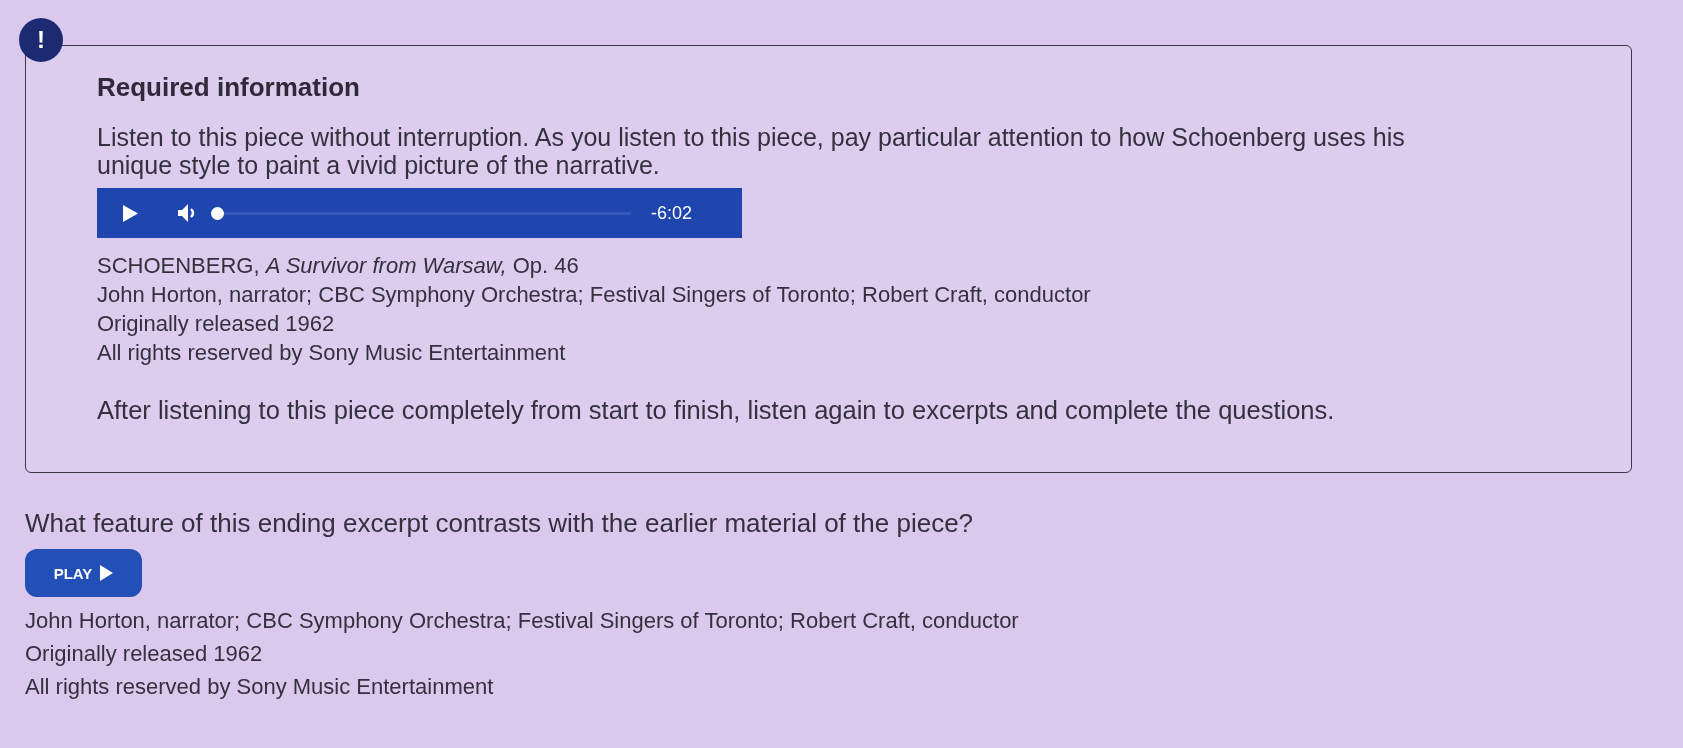 Image resolution: width=1683 pixels, height=748 pixels. I want to click on speaker-icon, so click(187, 213).